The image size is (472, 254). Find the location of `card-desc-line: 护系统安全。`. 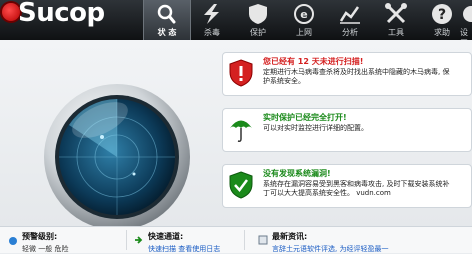

card-desc-line: 护系统安全。 is located at coordinates (284, 81).